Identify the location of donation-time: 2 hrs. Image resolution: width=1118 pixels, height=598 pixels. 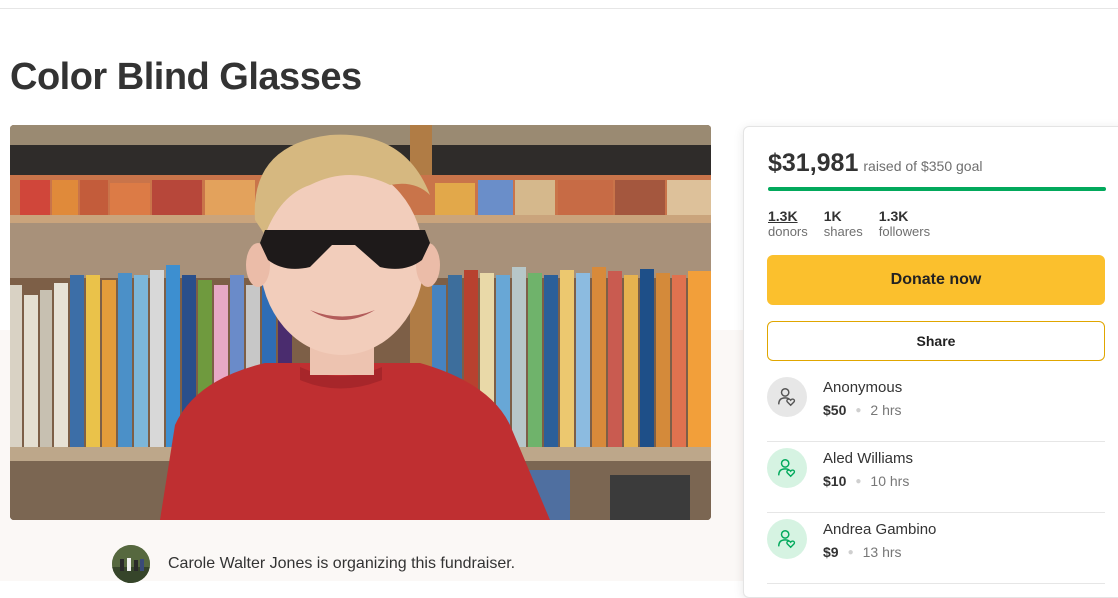
(886, 410).